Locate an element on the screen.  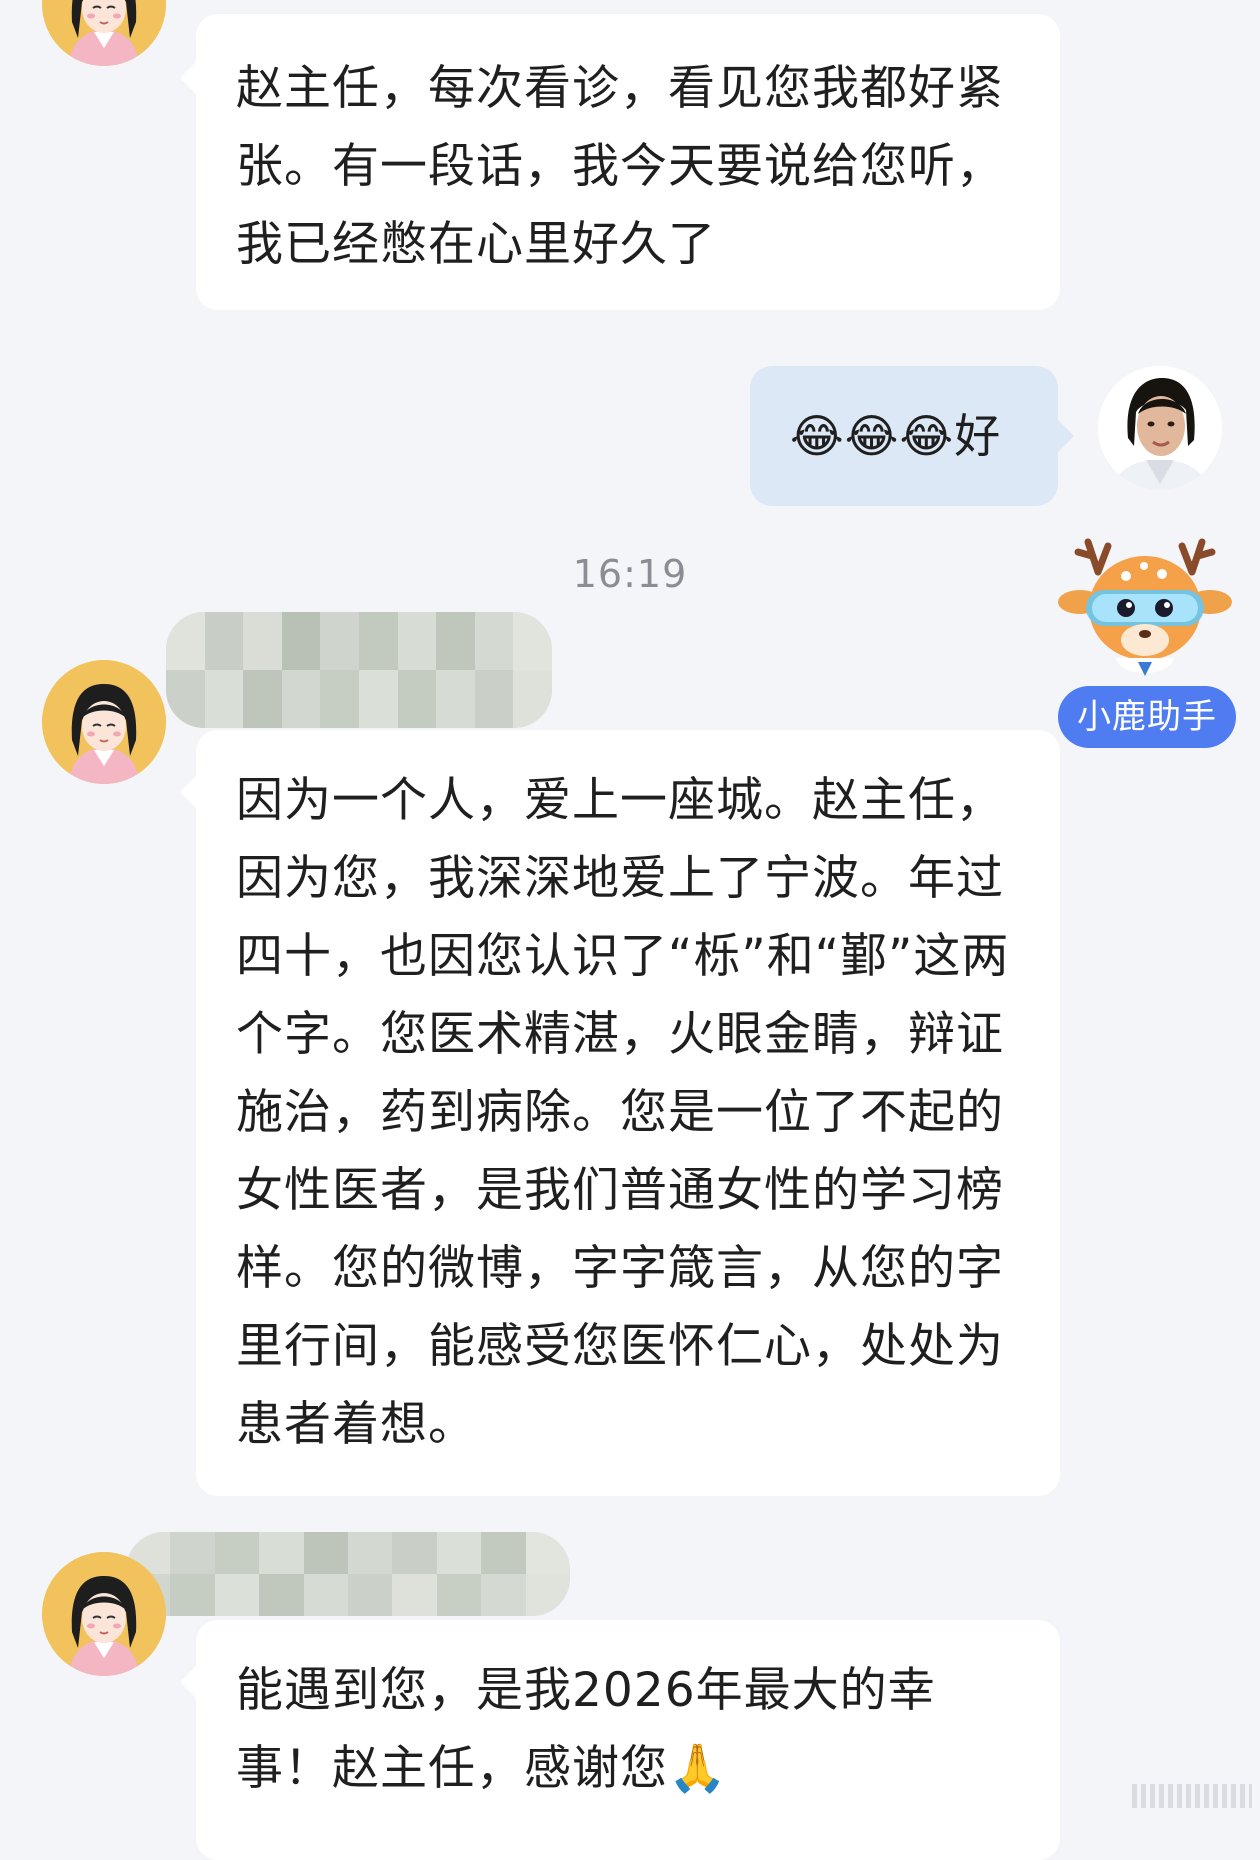
message-bubble-outgoing: 😂😂😂好 is located at coordinates (912, 436).